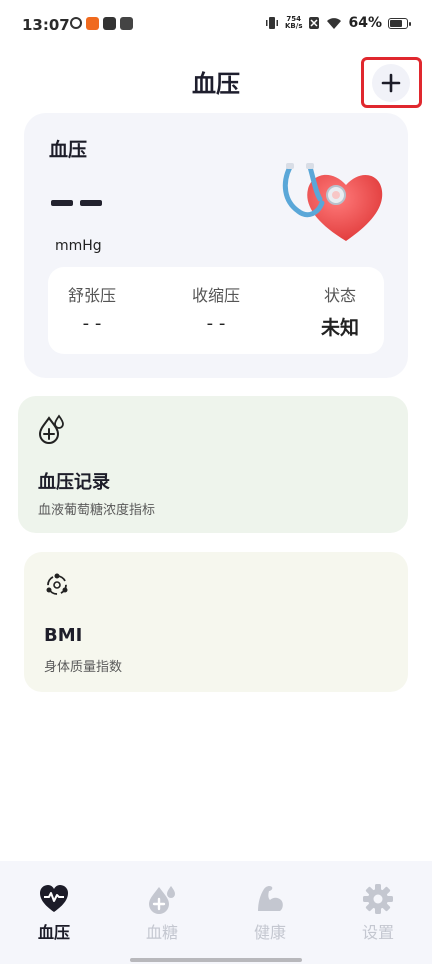 This screenshot has width=432, height=964. Describe the element at coordinates (63, 635) in the screenshot. I see `bmi-title: BMI` at that location.